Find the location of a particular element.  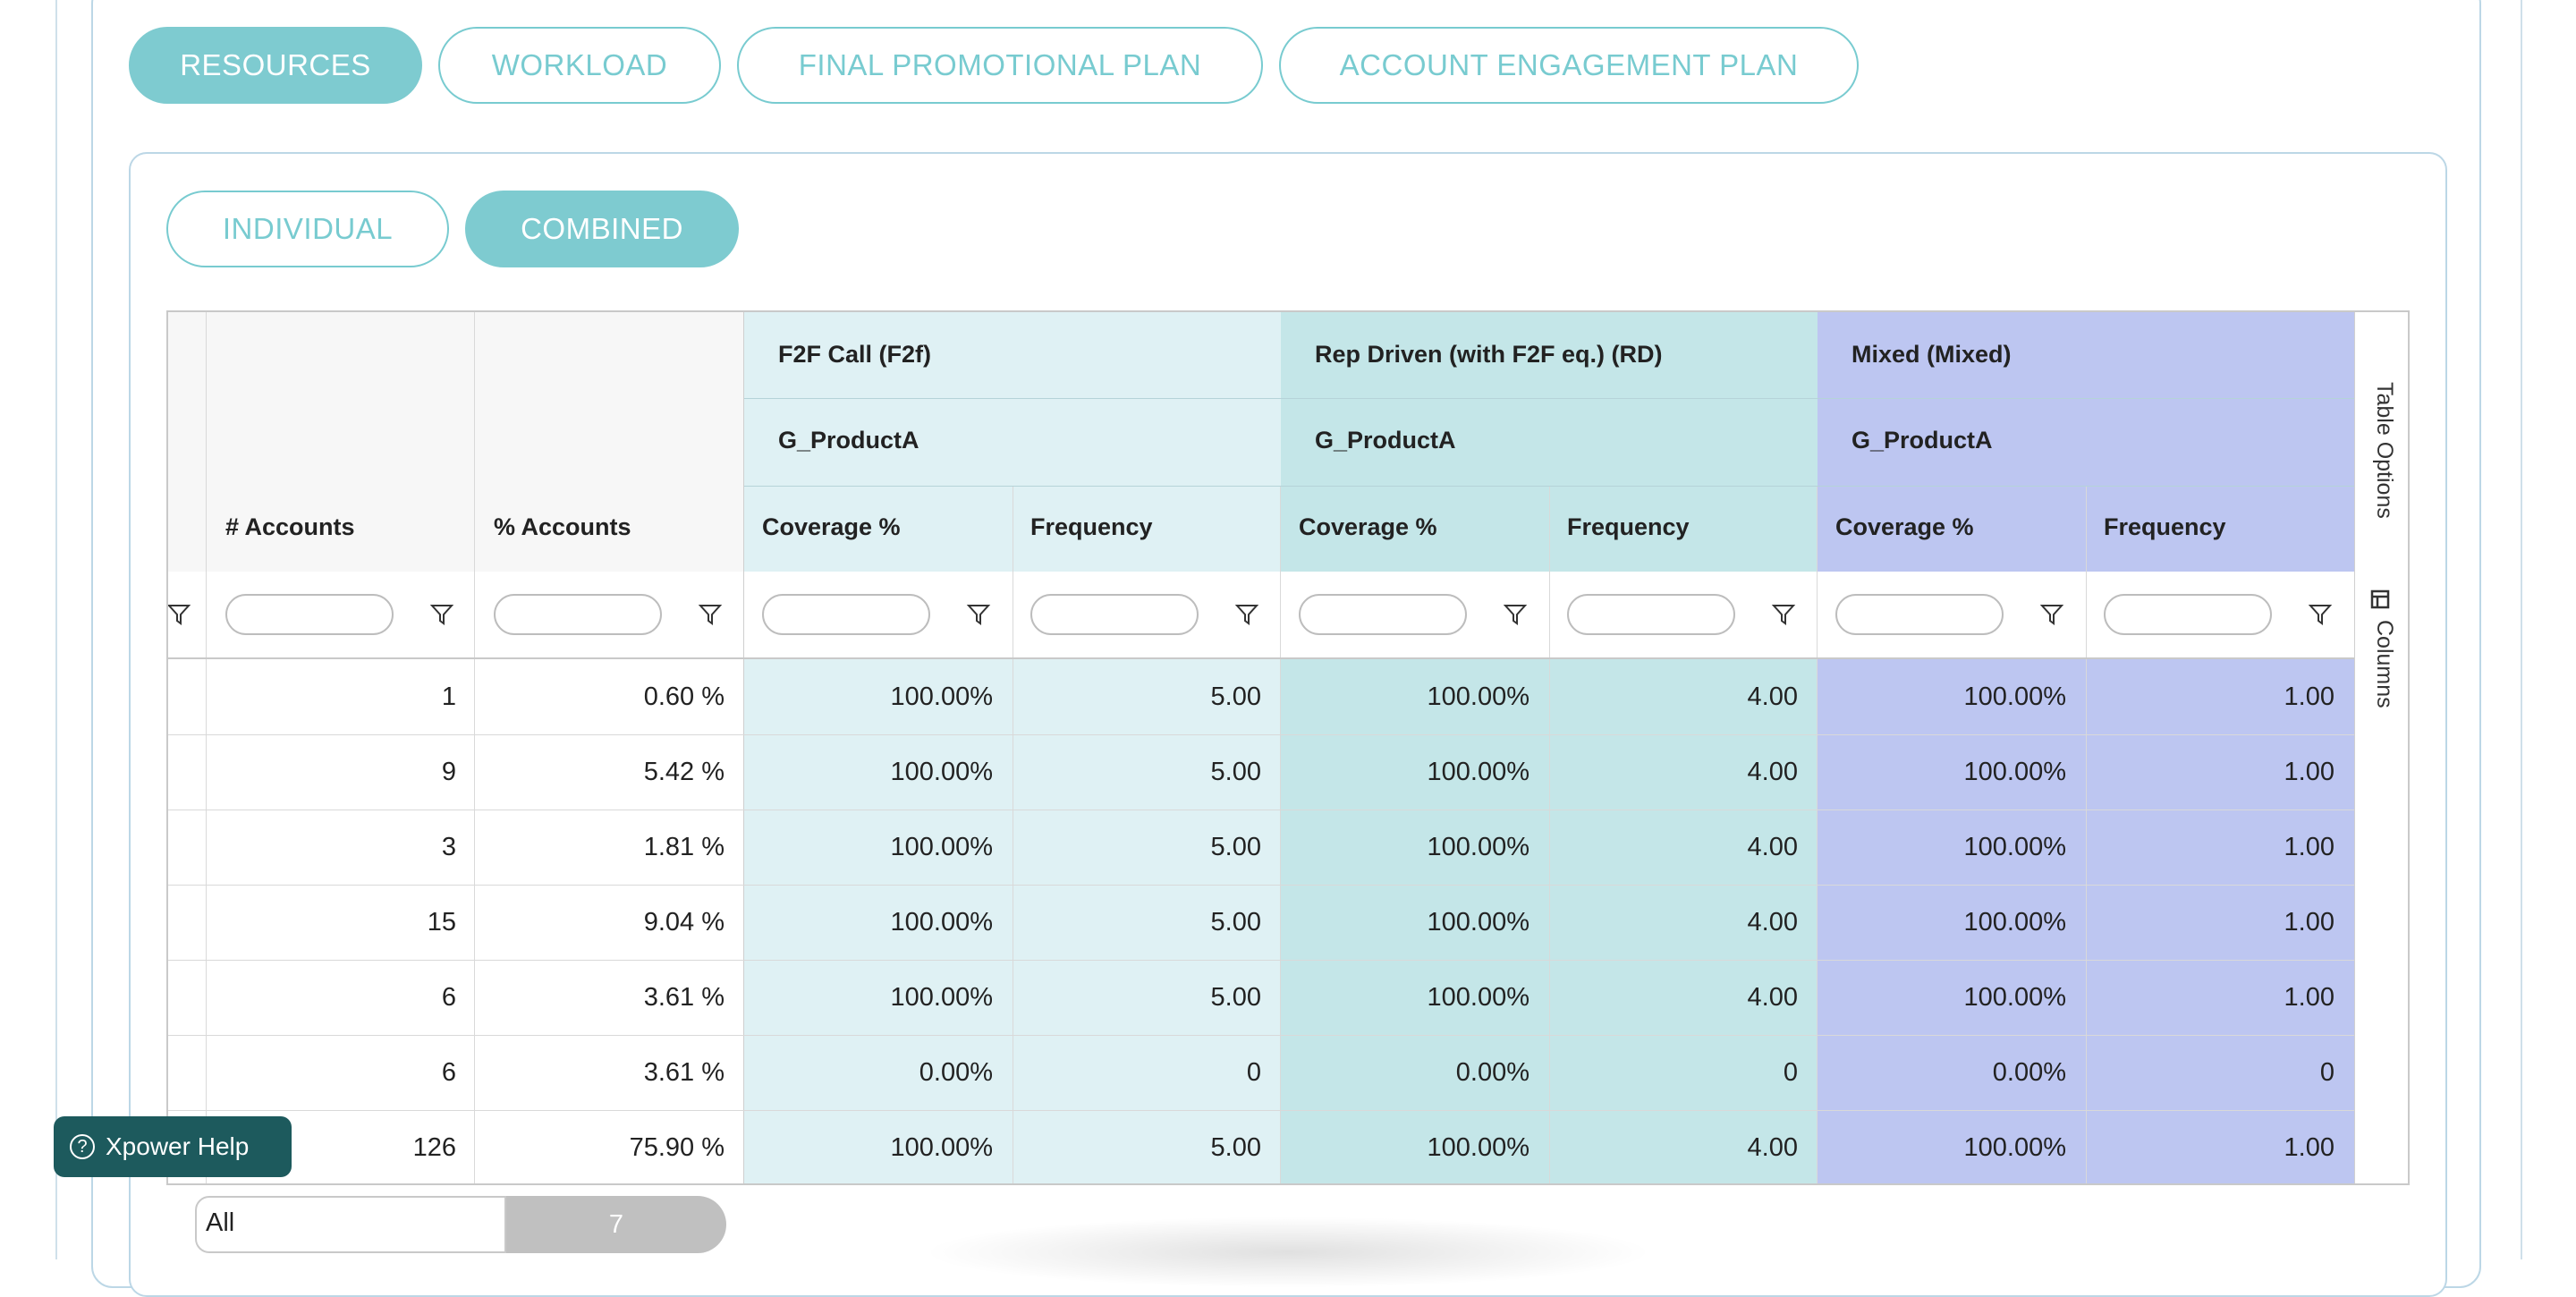

group-header-rd: Rep Driven (with F2F eq.) (RD) is located at coordinates (1489, 354).